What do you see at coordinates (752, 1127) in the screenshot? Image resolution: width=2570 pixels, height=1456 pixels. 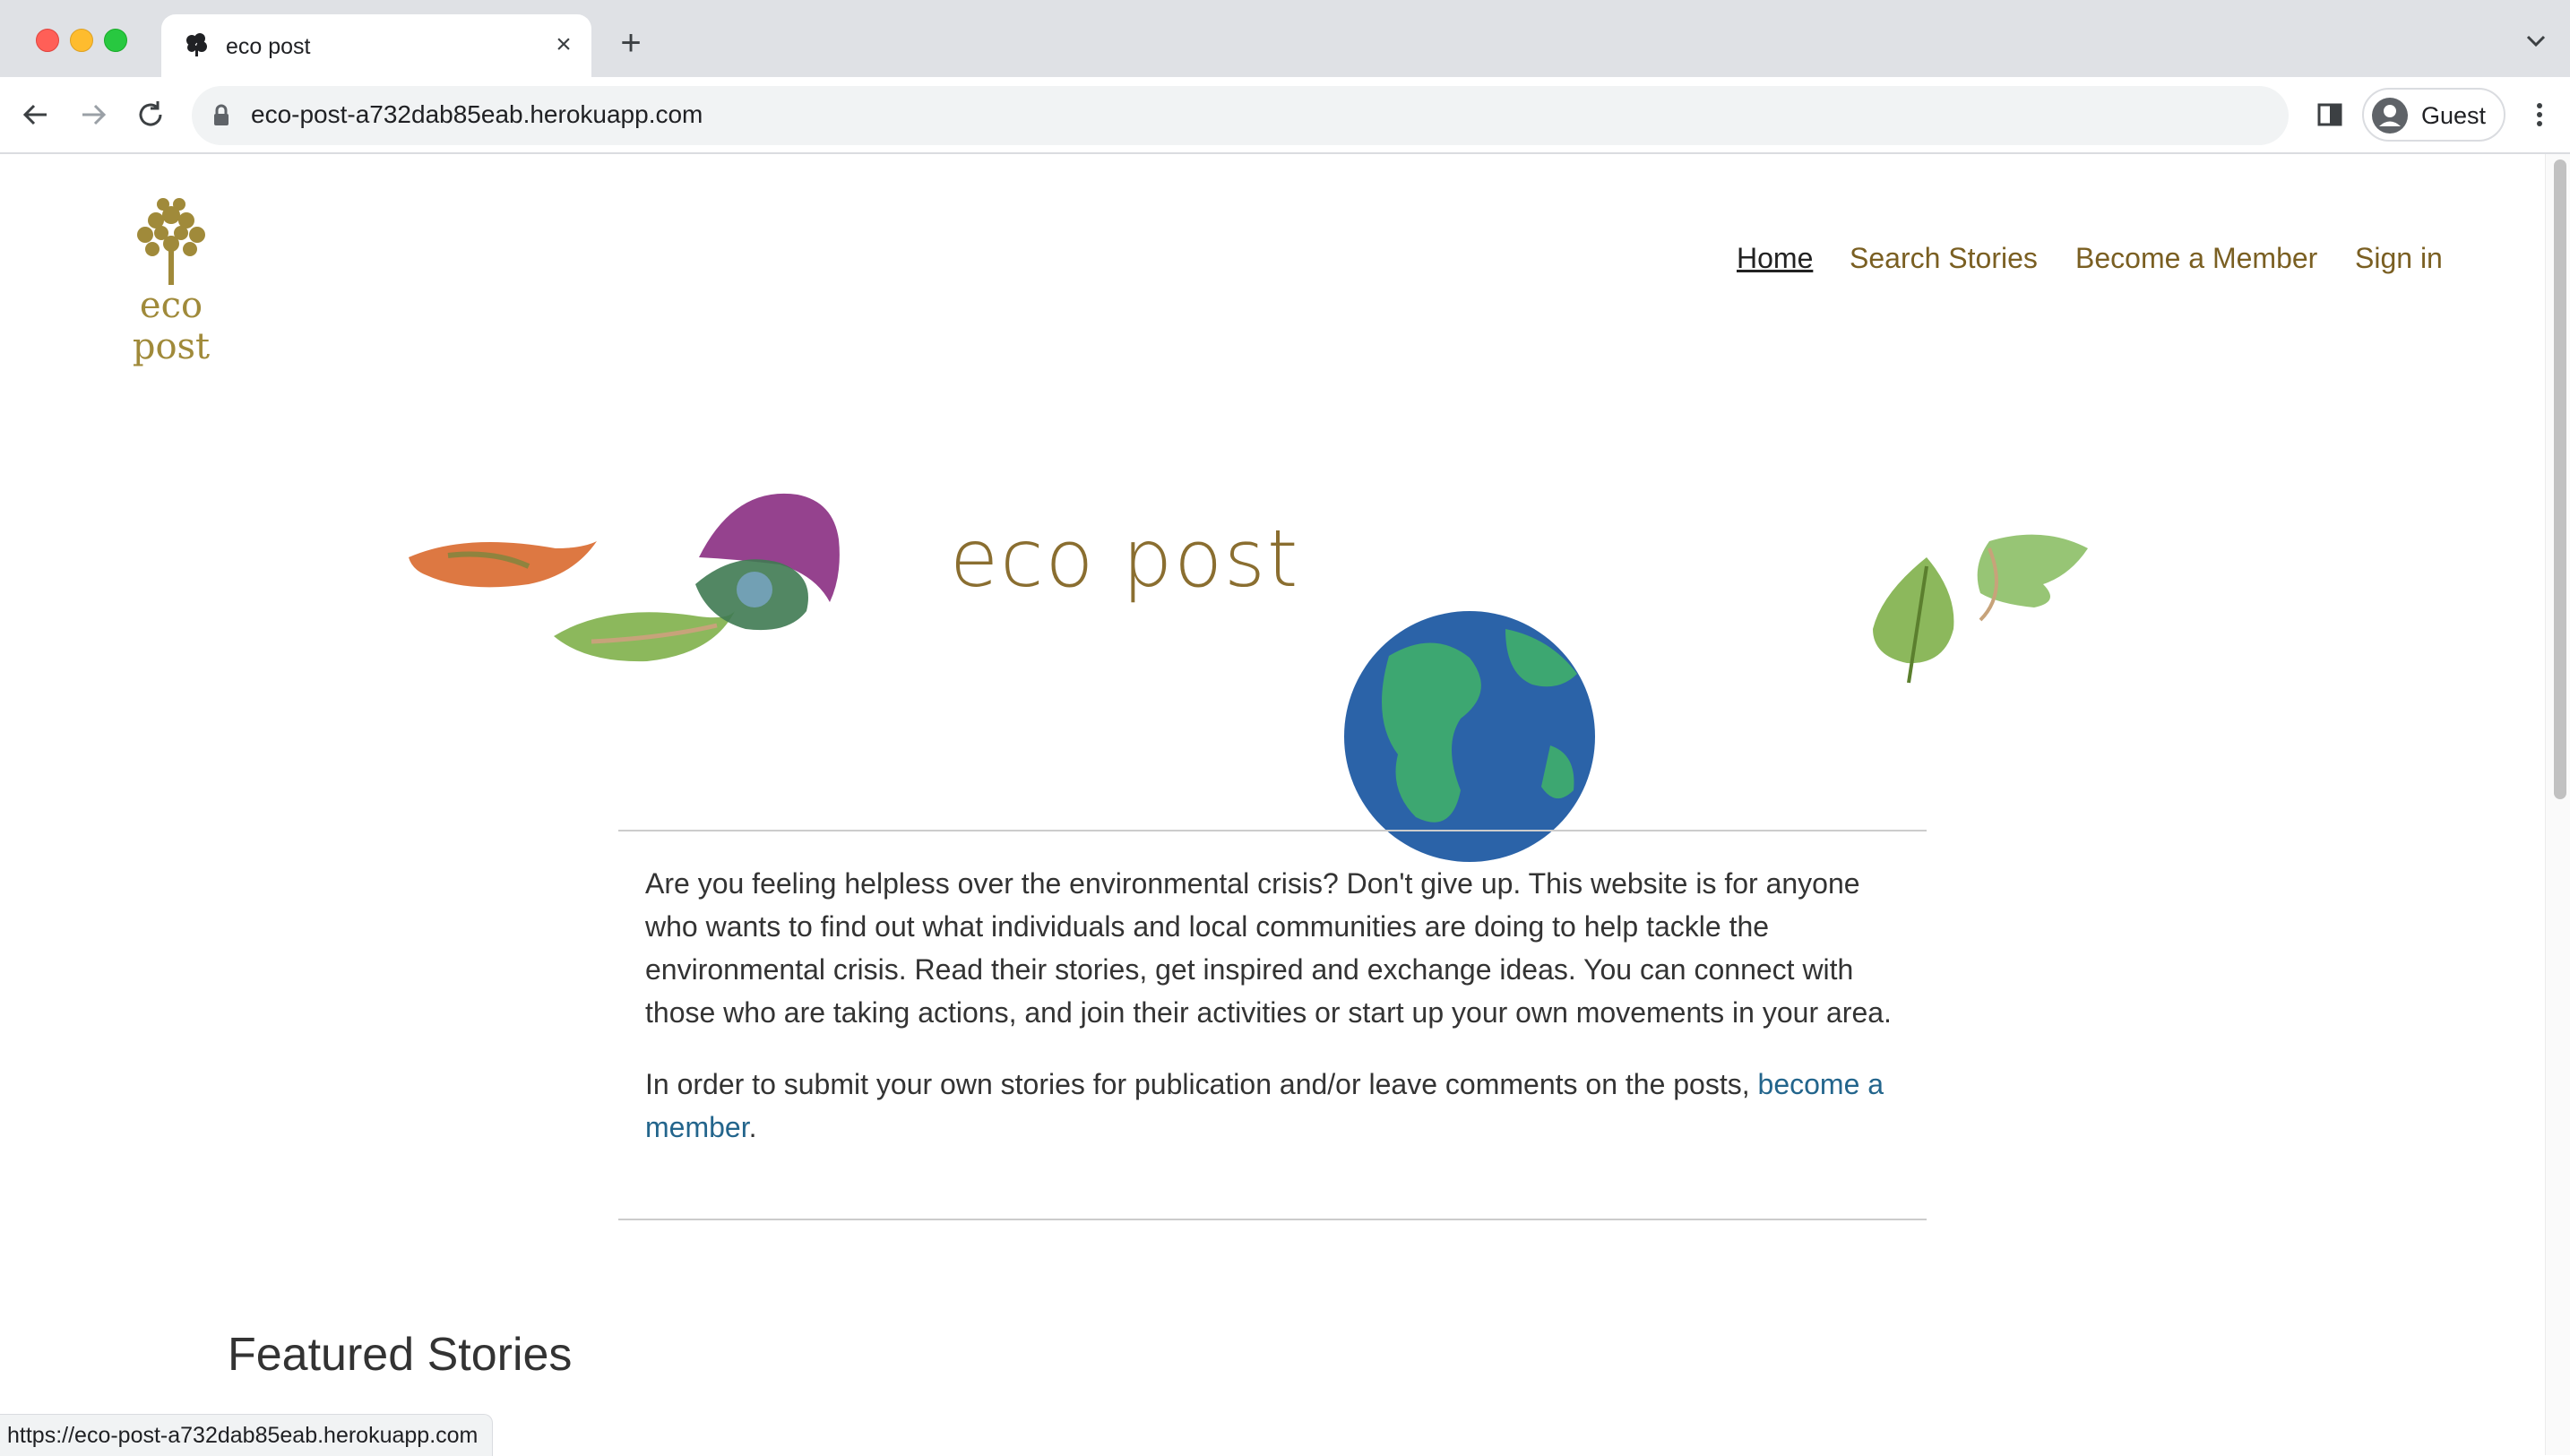 I see `intro-paragraph-2-suffix: .` at bounding box center [752, 1127].